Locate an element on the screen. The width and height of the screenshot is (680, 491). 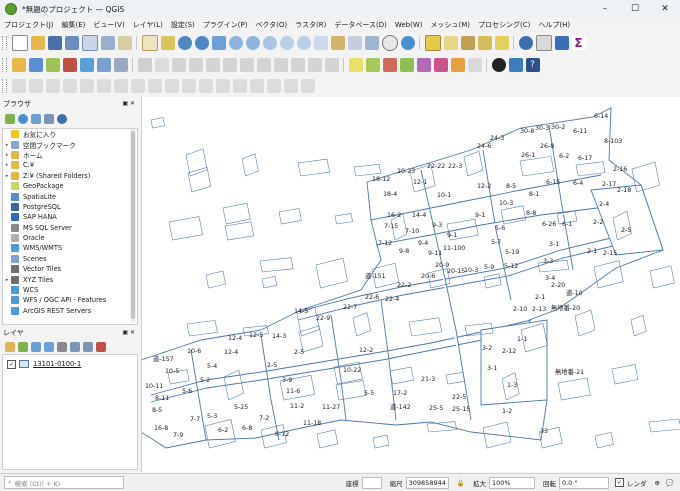
refresh-icon is located at coordinates (407, 43).